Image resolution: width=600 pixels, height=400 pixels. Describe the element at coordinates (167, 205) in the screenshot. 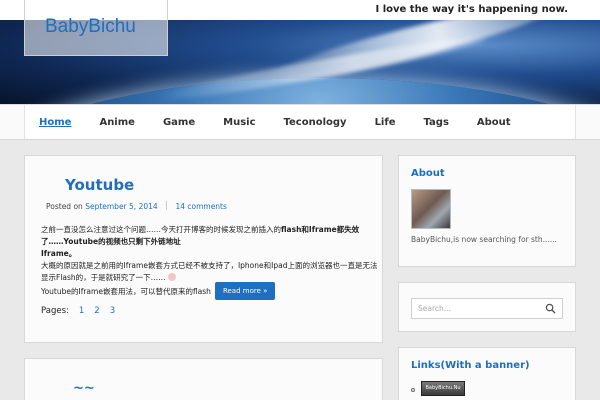

I see `meta-divider` at that location.